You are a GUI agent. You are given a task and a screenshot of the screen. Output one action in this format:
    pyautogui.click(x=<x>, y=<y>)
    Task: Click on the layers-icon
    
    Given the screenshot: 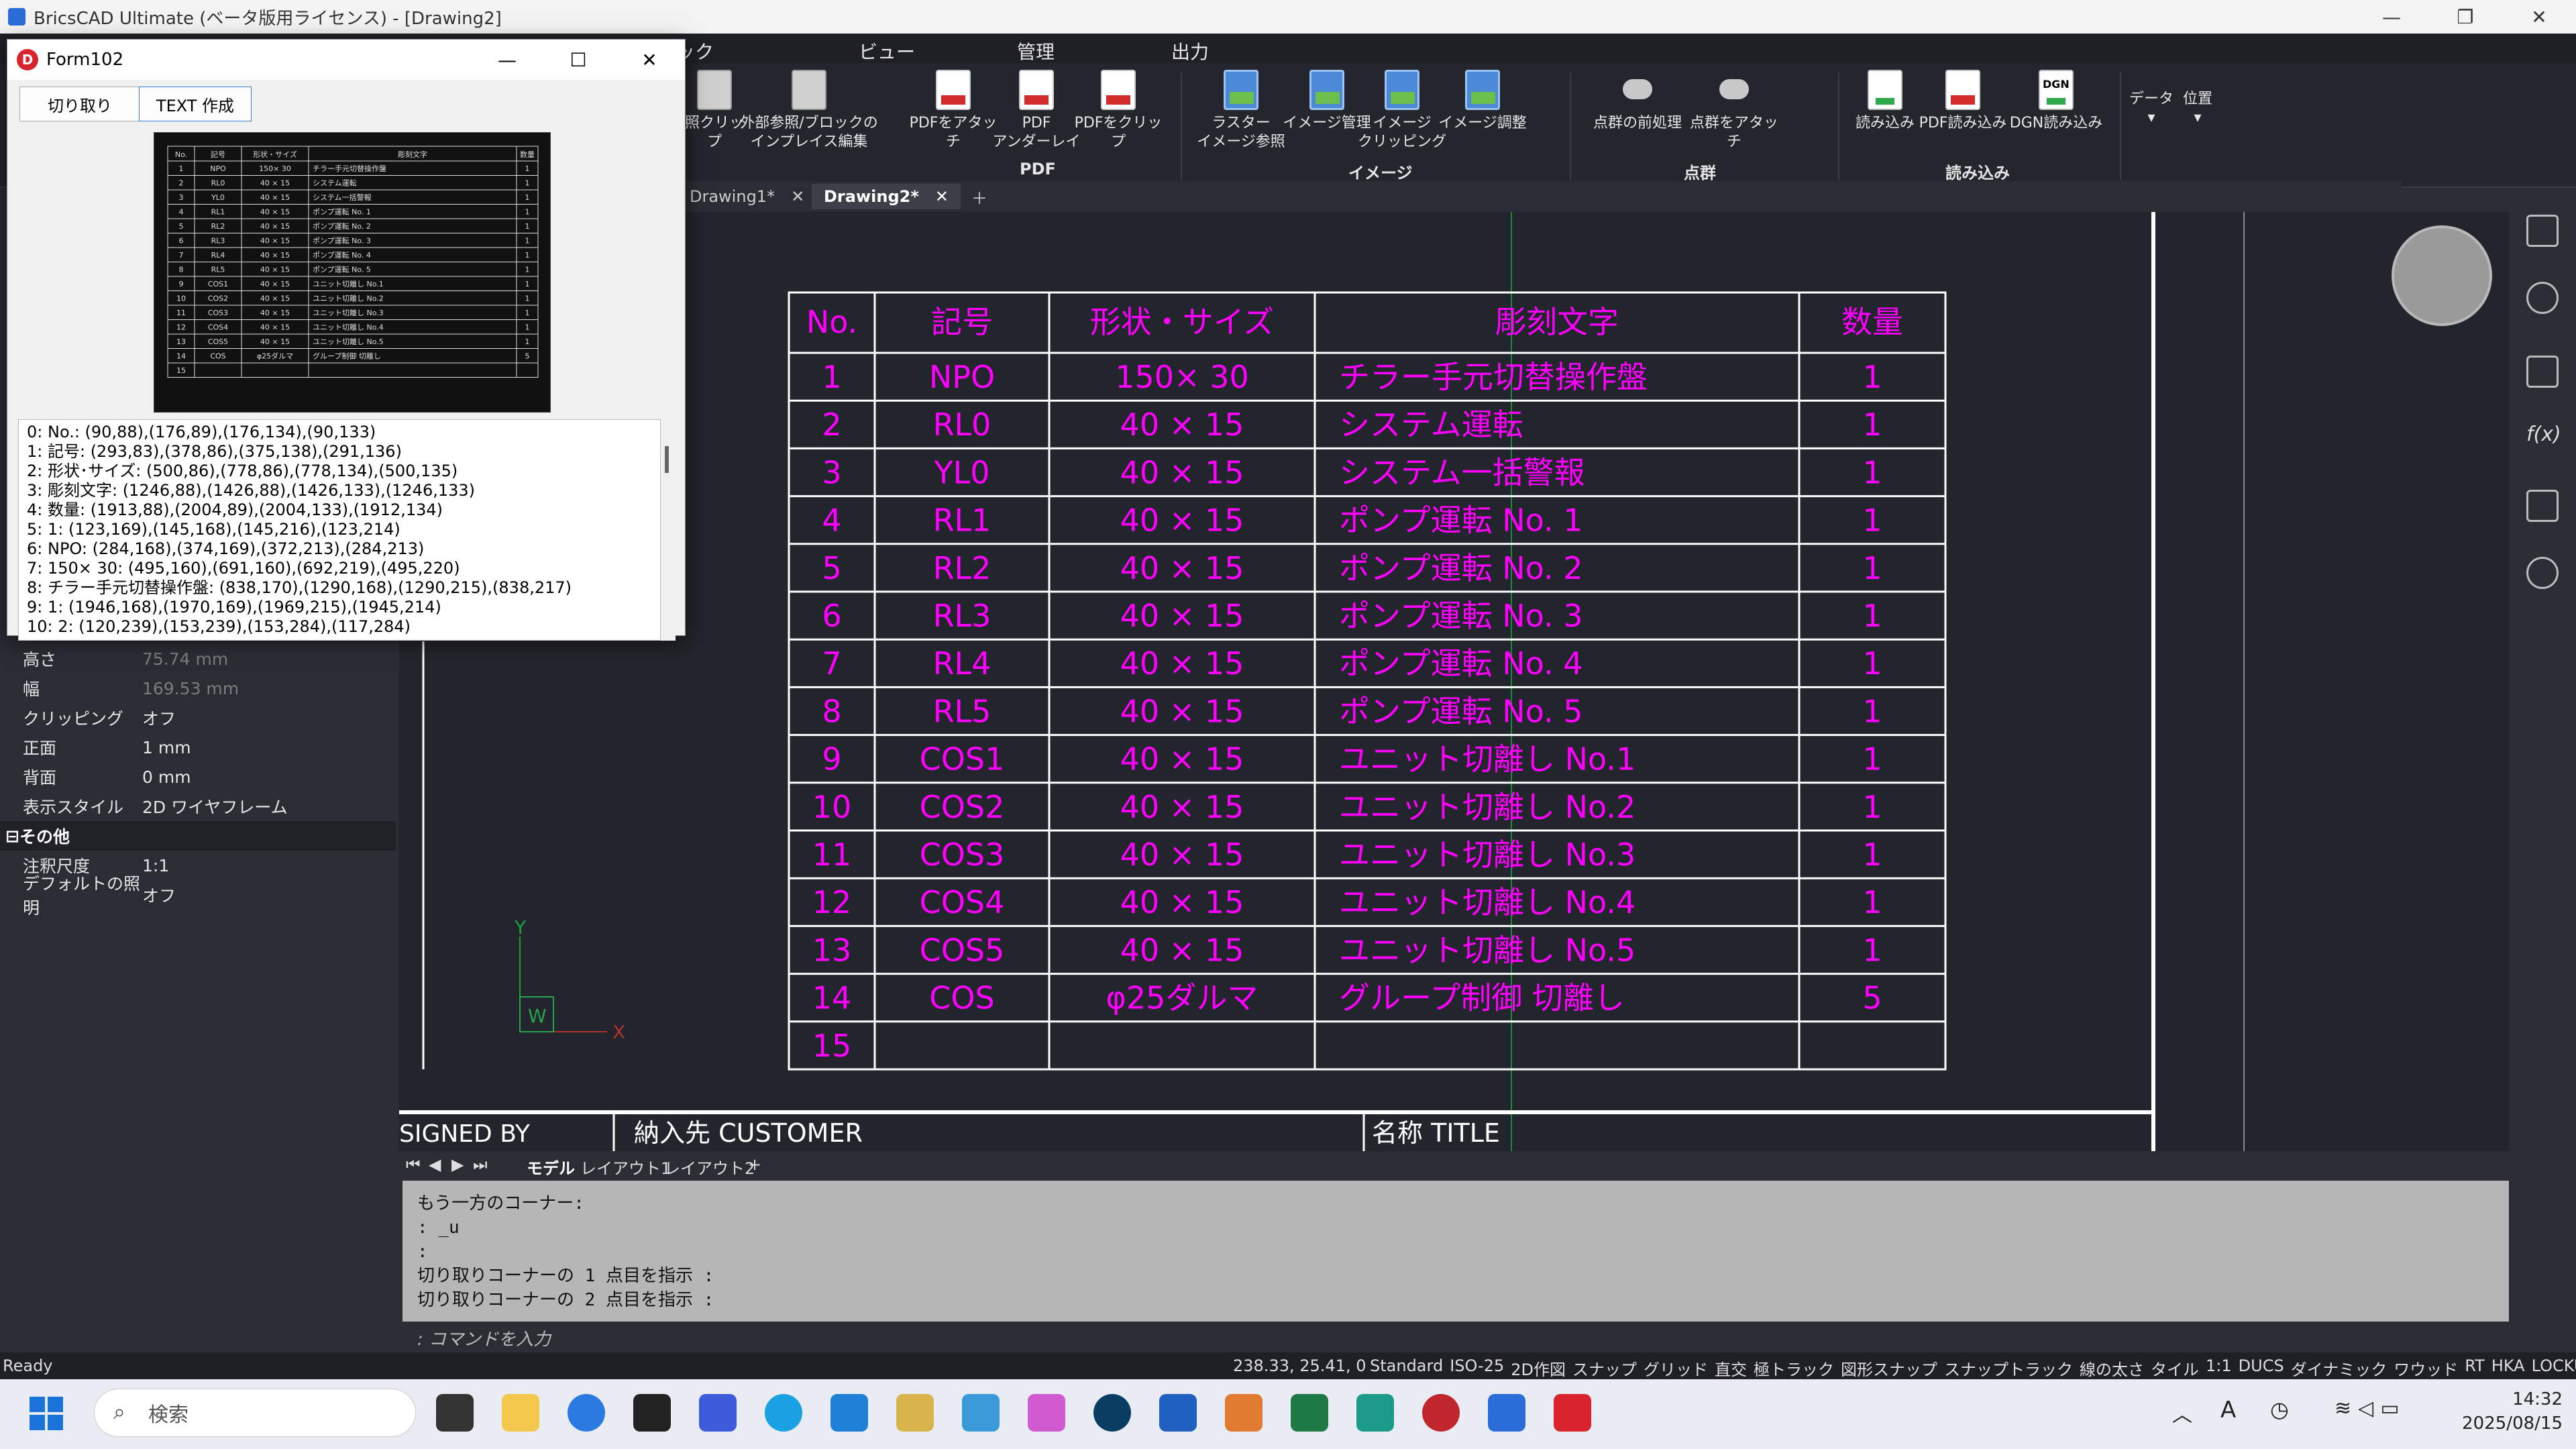 What is the action you would take?
    pyautogui.click(x=2542, y=231)
    